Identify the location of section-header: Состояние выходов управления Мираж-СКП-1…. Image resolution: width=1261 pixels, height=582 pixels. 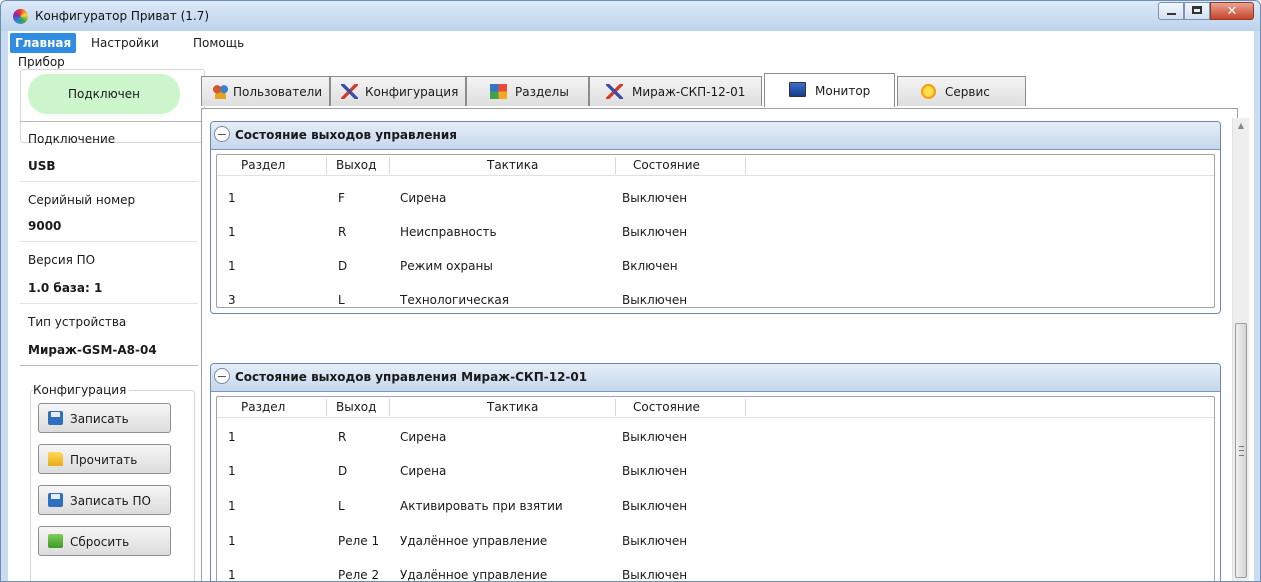
(715, 378).